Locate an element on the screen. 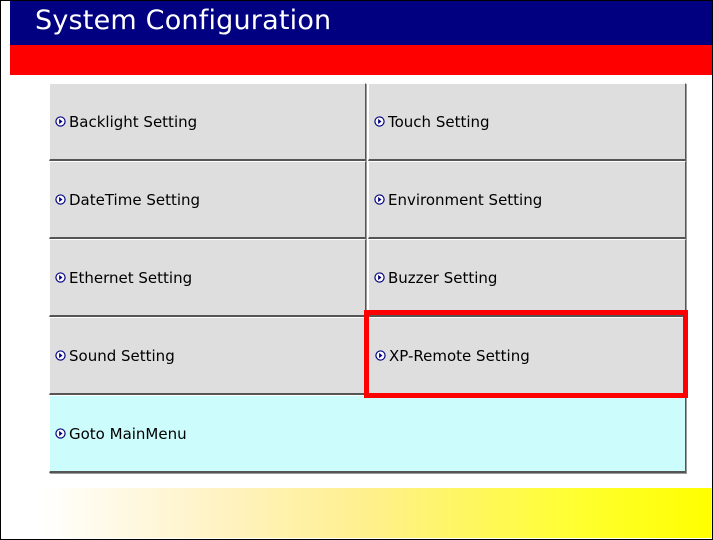  environment-setting-button: Environment Setting is located at coordinates (527, 200).